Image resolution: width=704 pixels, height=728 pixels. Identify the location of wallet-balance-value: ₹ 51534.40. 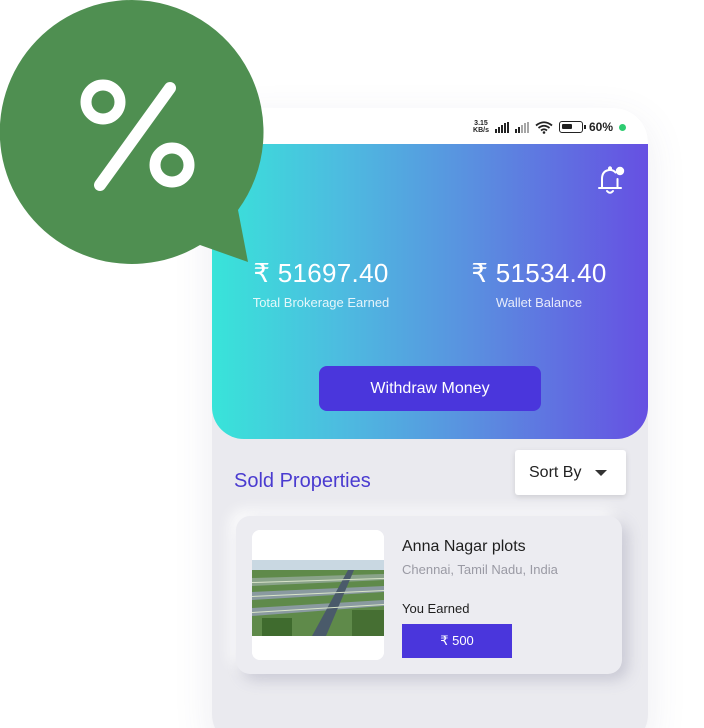
(539, 273).